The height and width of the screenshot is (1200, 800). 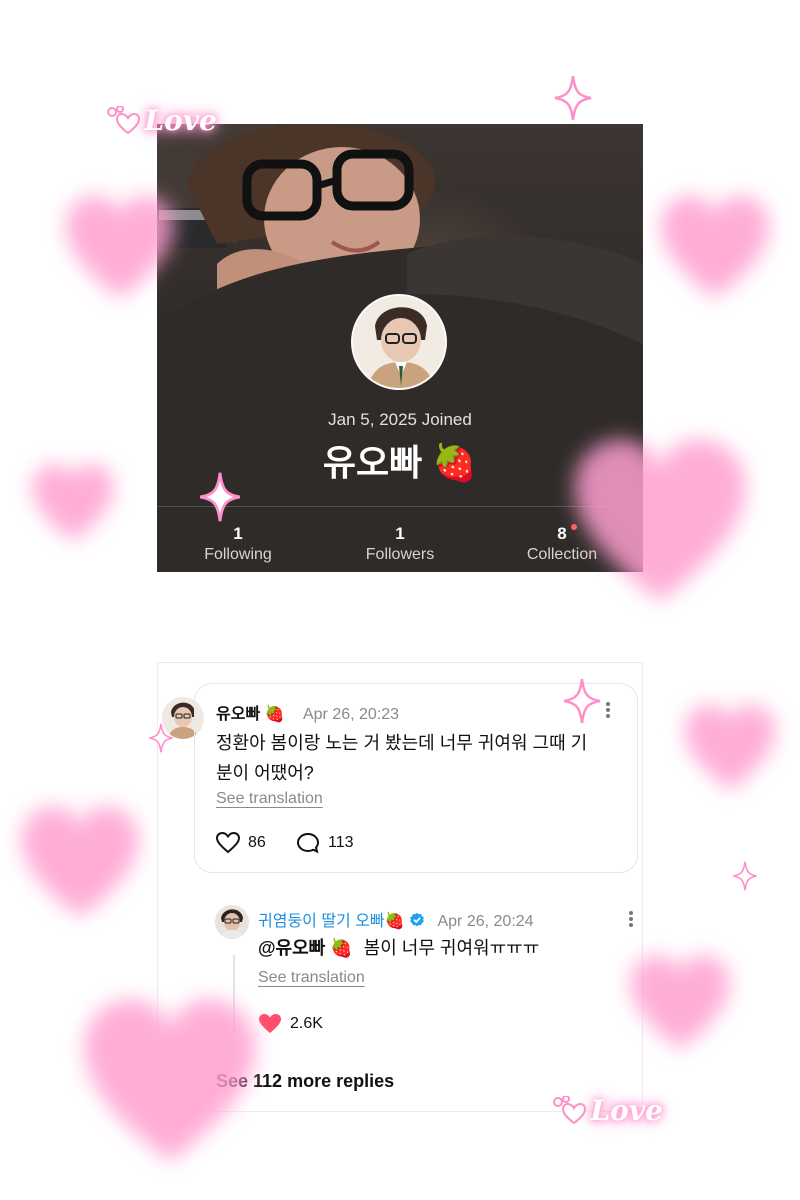 I want to click on reply-text-row: @유오빠 🍓 봄이 너무 귀여워ㅠㅠㅠ, so click(x=398, y=948).